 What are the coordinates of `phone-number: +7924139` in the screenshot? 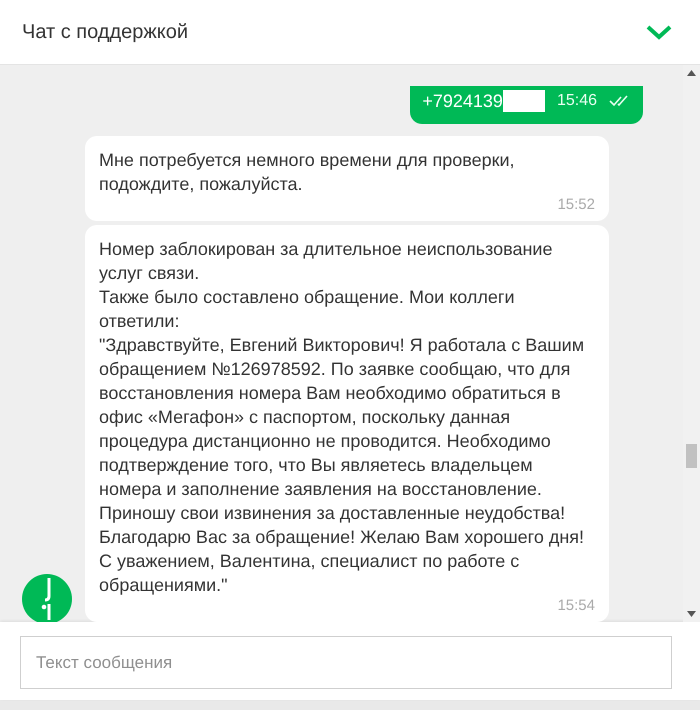 It's located at (462, 101).